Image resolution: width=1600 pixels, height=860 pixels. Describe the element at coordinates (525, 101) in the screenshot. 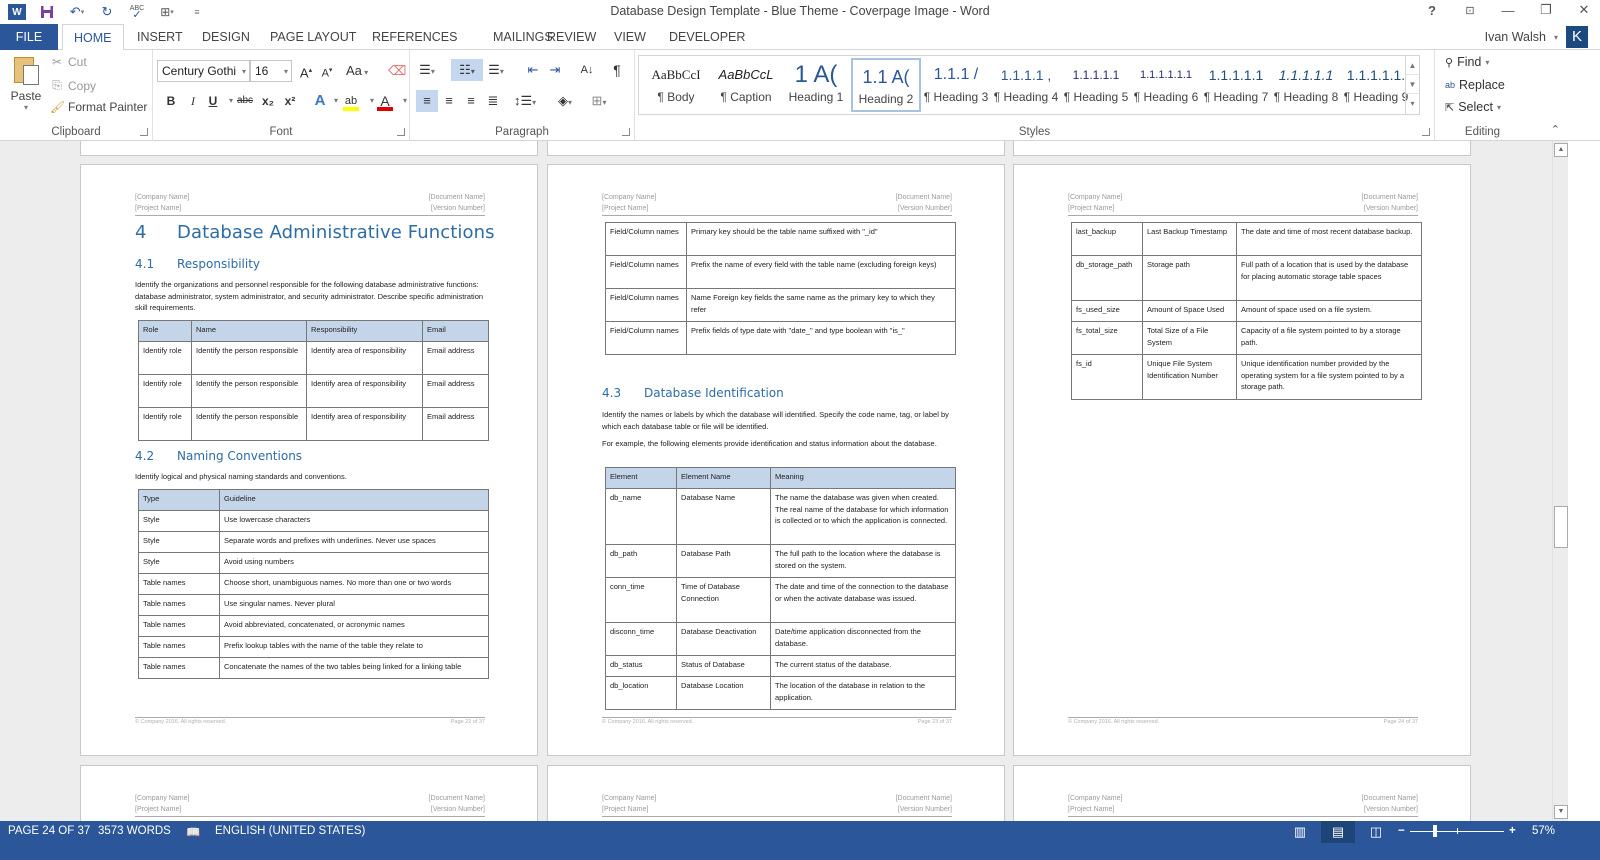

I see `line-spacing-button: ↕☰▾` at that location.